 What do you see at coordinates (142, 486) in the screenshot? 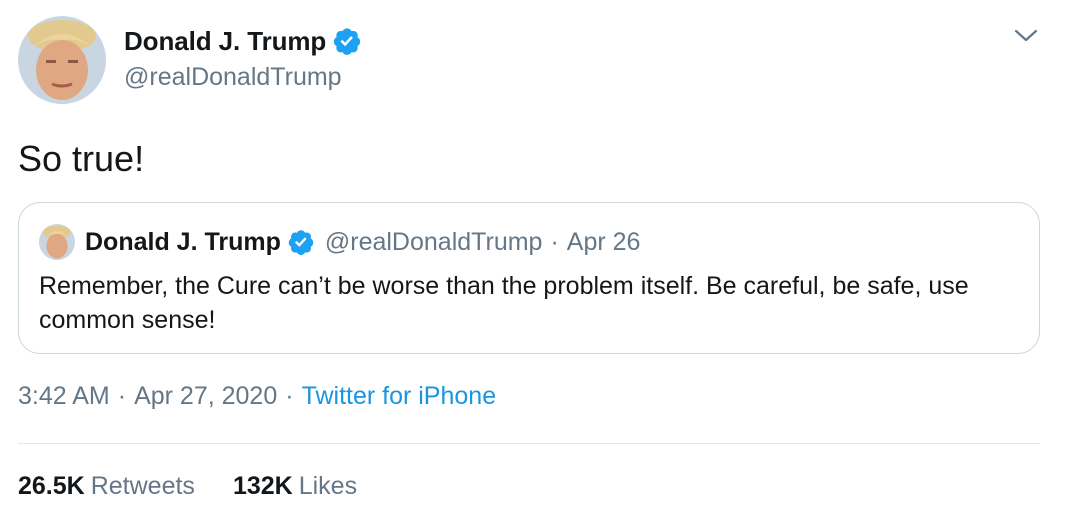
I see `retweets-label: Retweets` at bounding box center [142, 486].